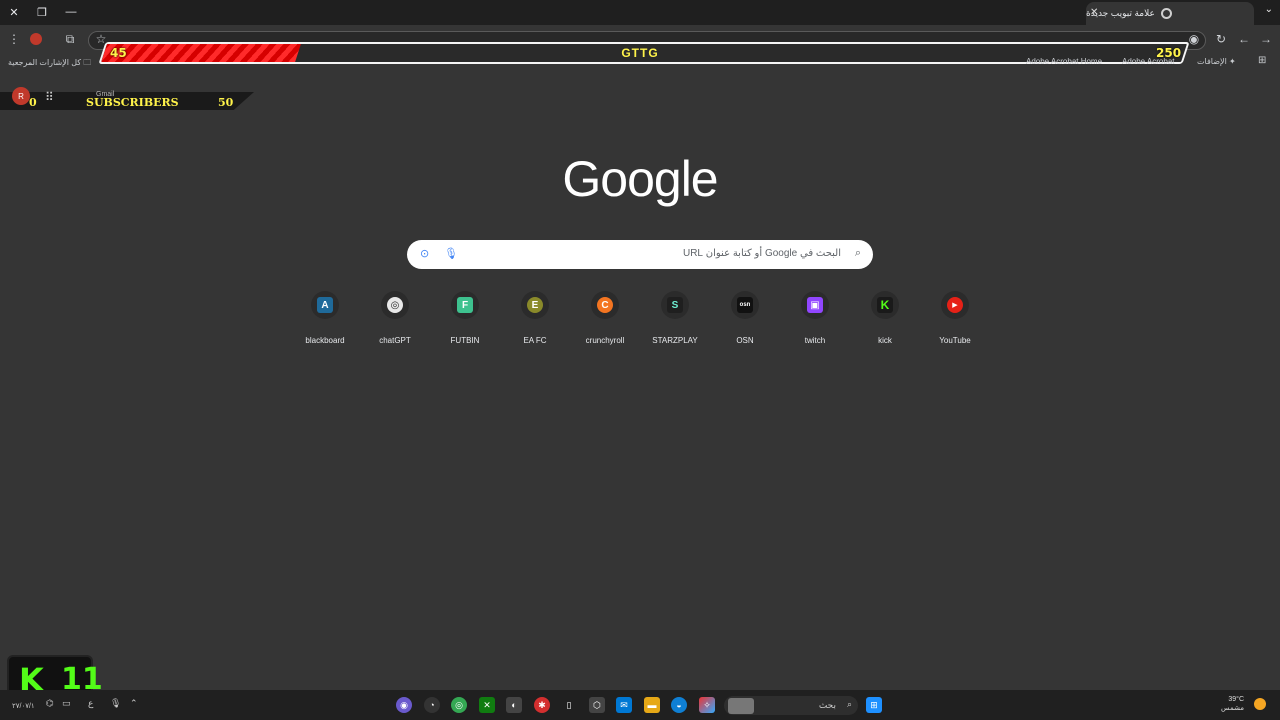 The width and height of the screenshot is (1280, 720). Describe the element at coordinates (761, 253) in the screenshot. I see `search-placeholder: البحث في Google أو كتابة عنوان URL` at that location.